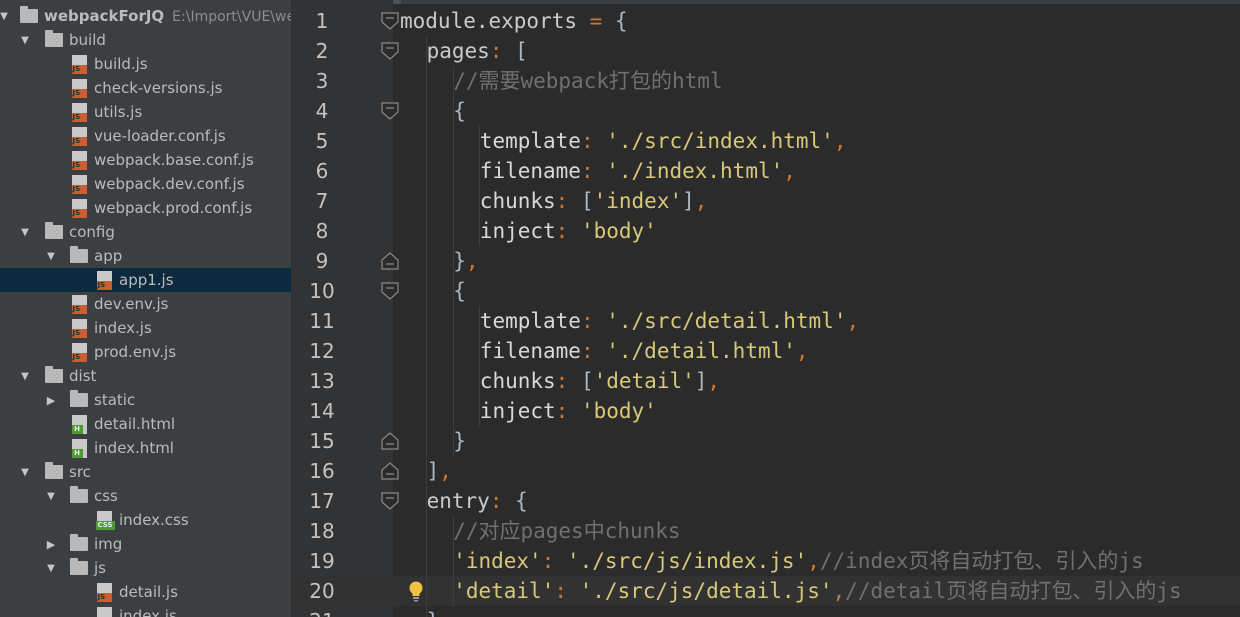 The height and width of the screenshot is (617, 1240). I want to click on code-line: 10 {, so click(766, 291).